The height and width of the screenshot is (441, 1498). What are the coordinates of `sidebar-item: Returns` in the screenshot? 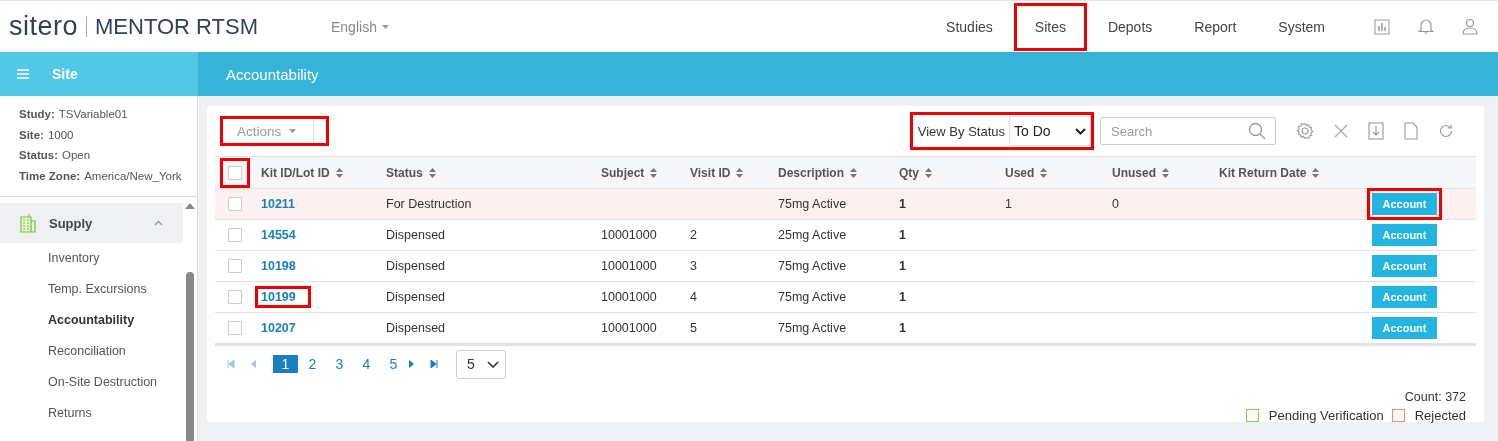 It's located at (98, 413).